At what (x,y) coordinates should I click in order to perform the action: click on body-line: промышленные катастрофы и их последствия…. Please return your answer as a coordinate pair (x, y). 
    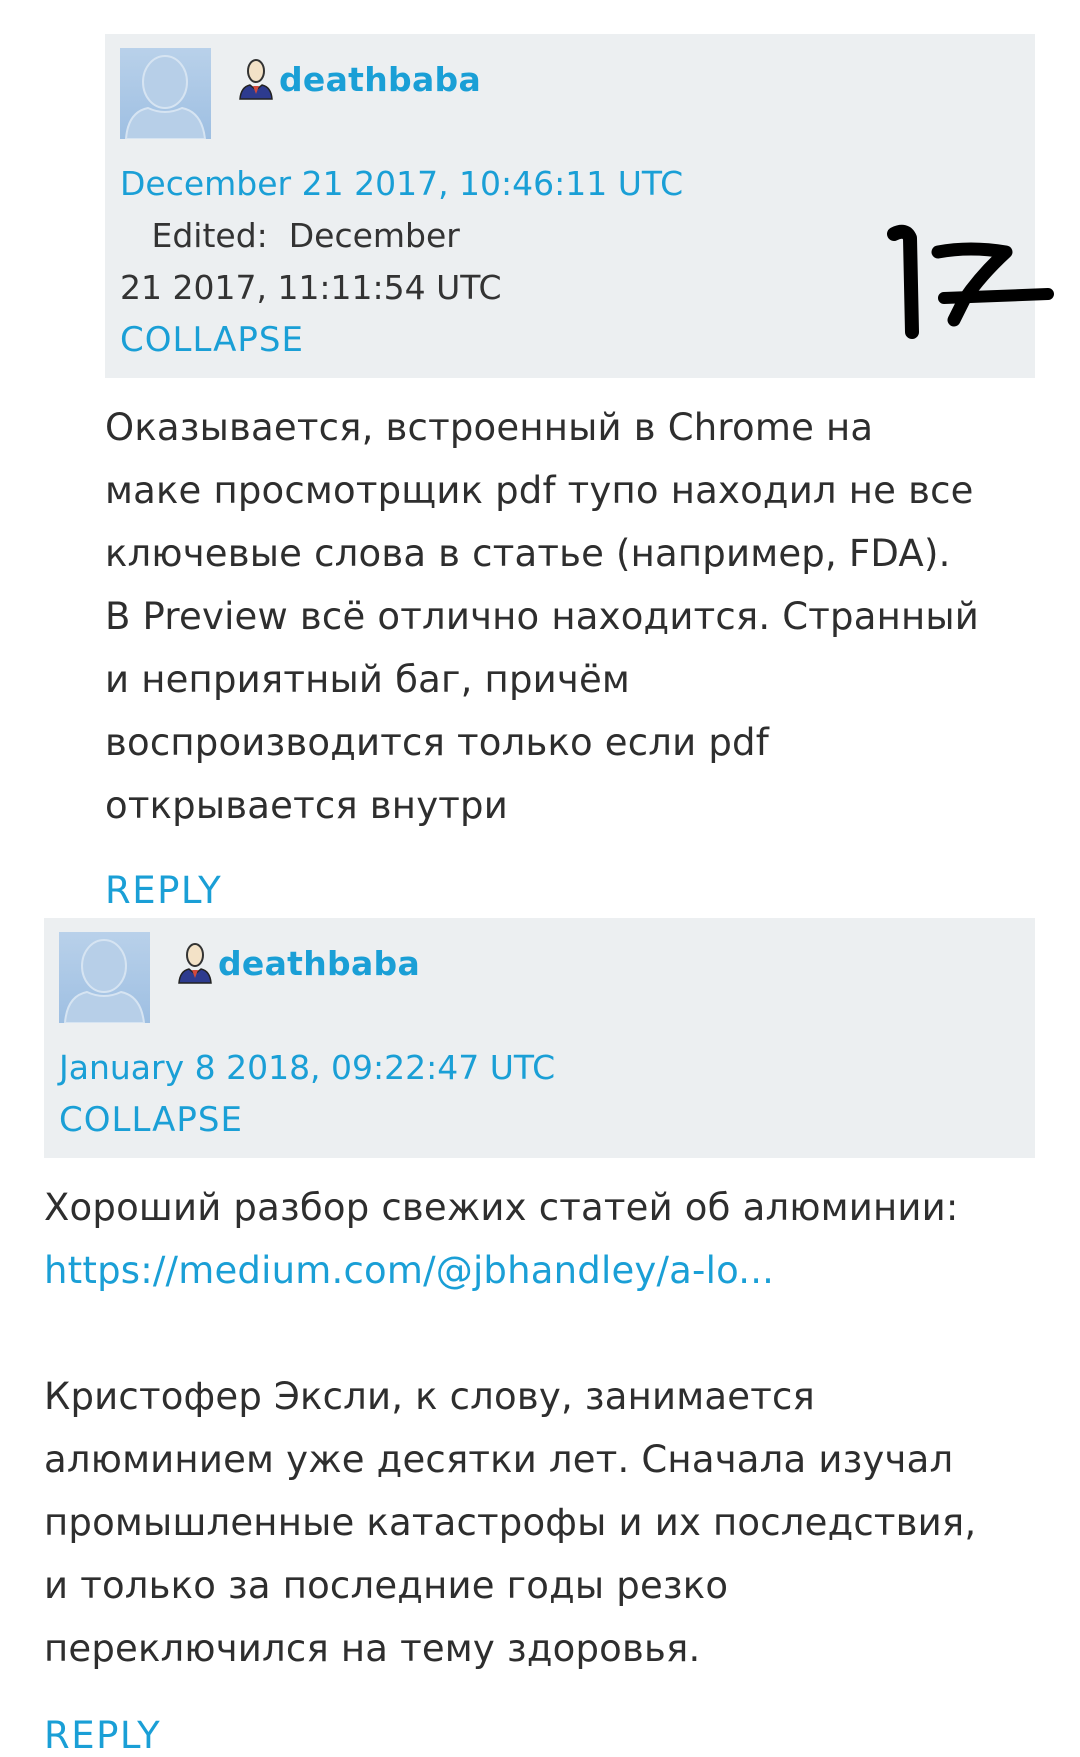
    Looking at the image, I should click on (510, 1522).